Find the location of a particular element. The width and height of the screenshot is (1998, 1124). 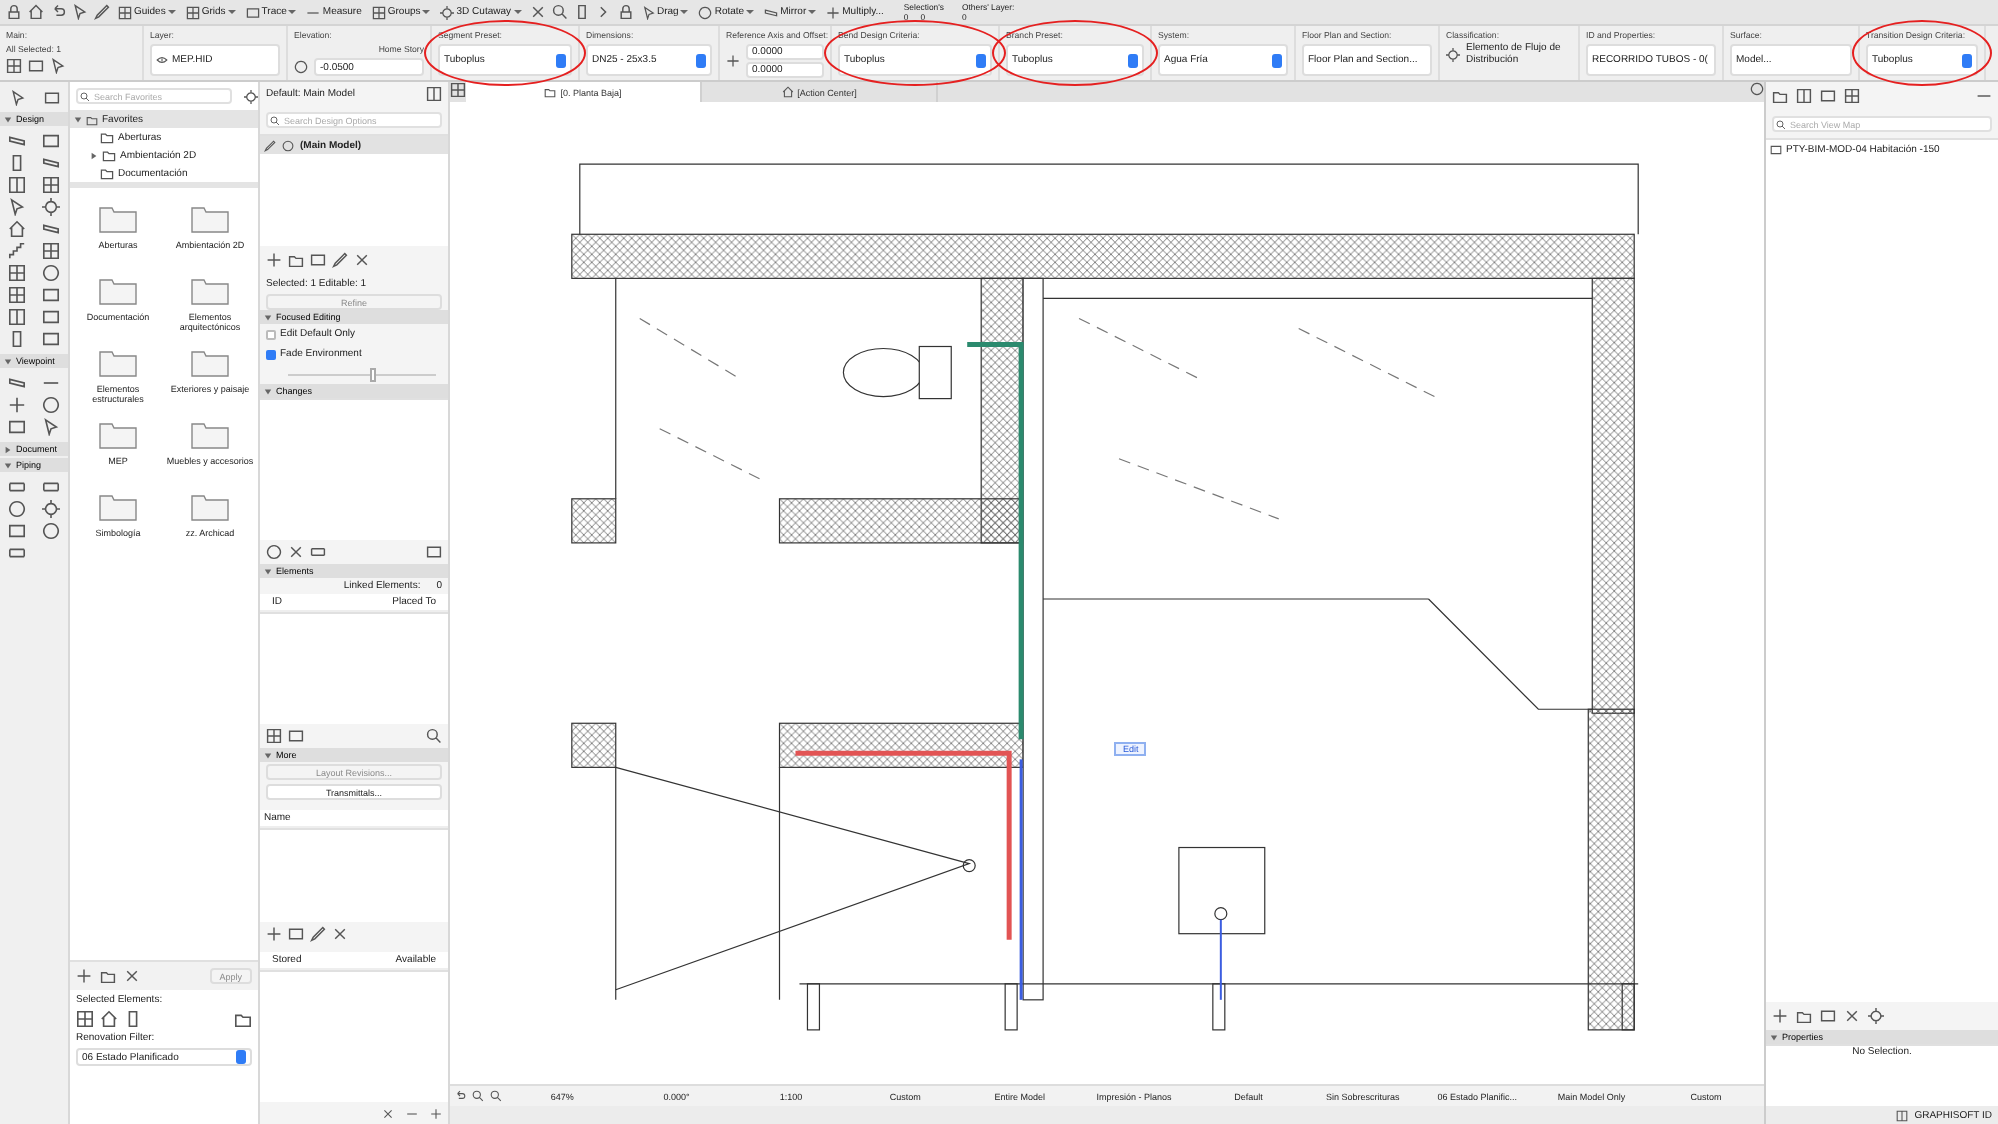

zoom-in-icon is located at coordinates (478, 1096).